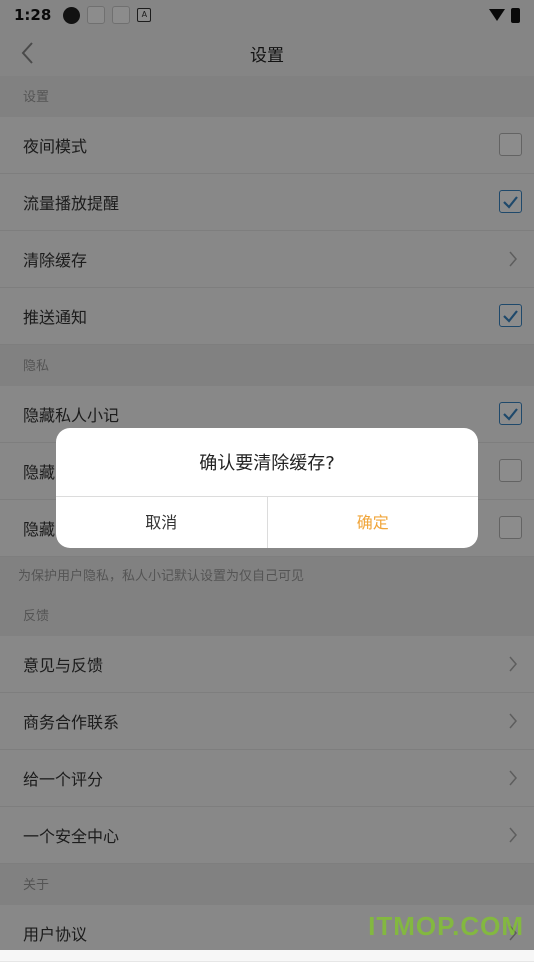 This screenshot has height=962, width=534. What do you see at coordinates (267, 462) in the screenshot?
I see `dialog-message: 确认要清除缓存?` at bounding box center [267, 462].